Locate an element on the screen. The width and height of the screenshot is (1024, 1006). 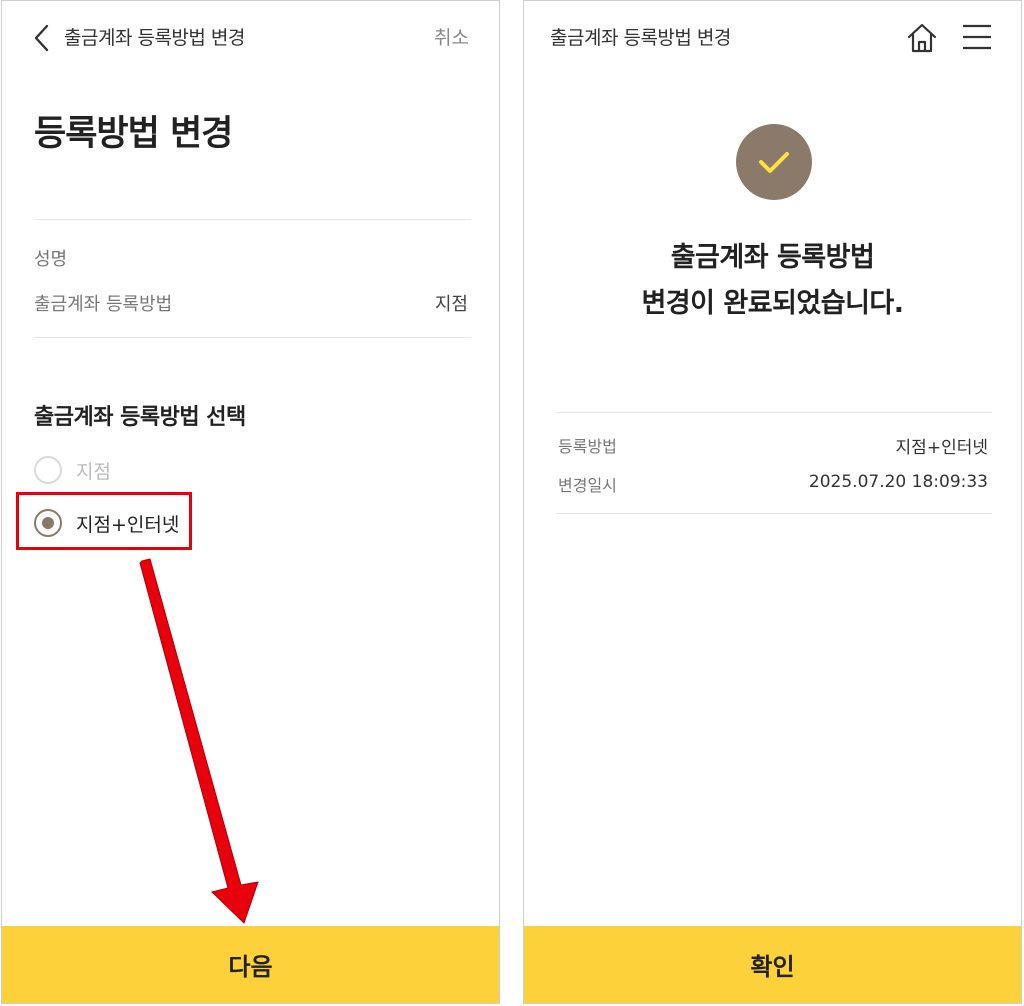
home-icon is located at coordinates (922, 38).